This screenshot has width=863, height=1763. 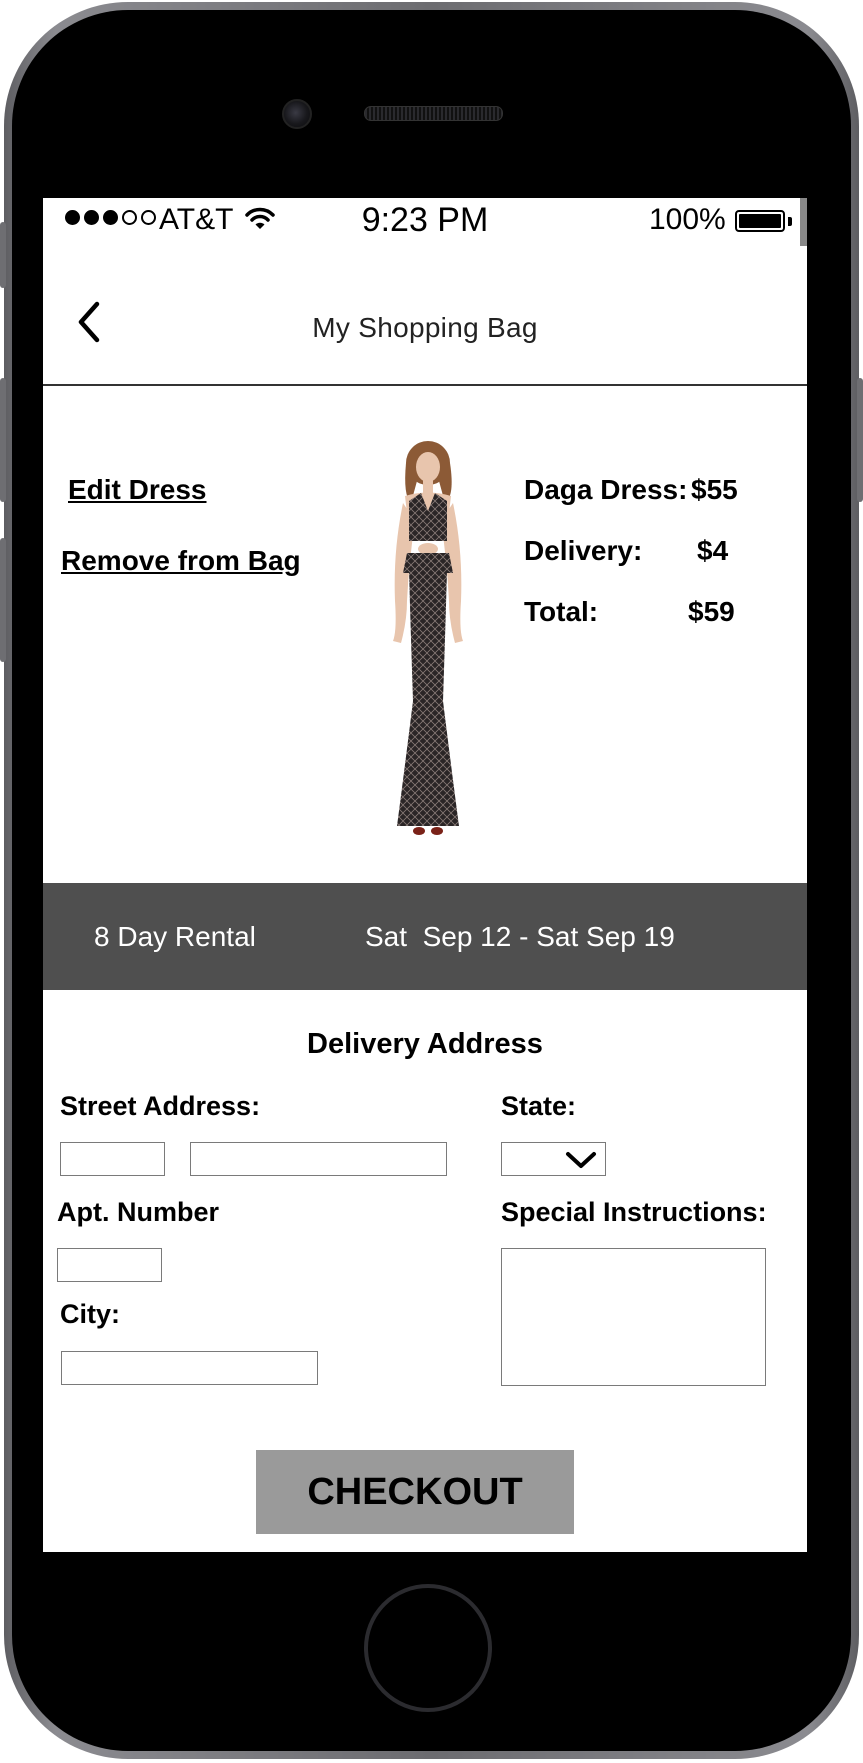 What do you see at coordinates (189, 1368) in the screenshot?
I see `city-input` at bounding box center [189, 1368].